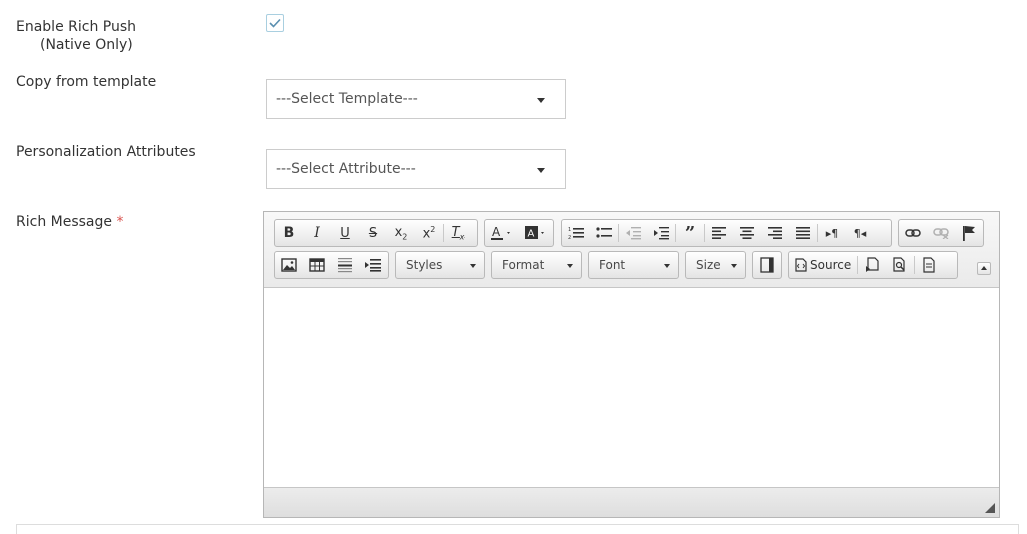 This screenshot has height=534, width=1027. I want to click on maximize-button, so click(767, 265).